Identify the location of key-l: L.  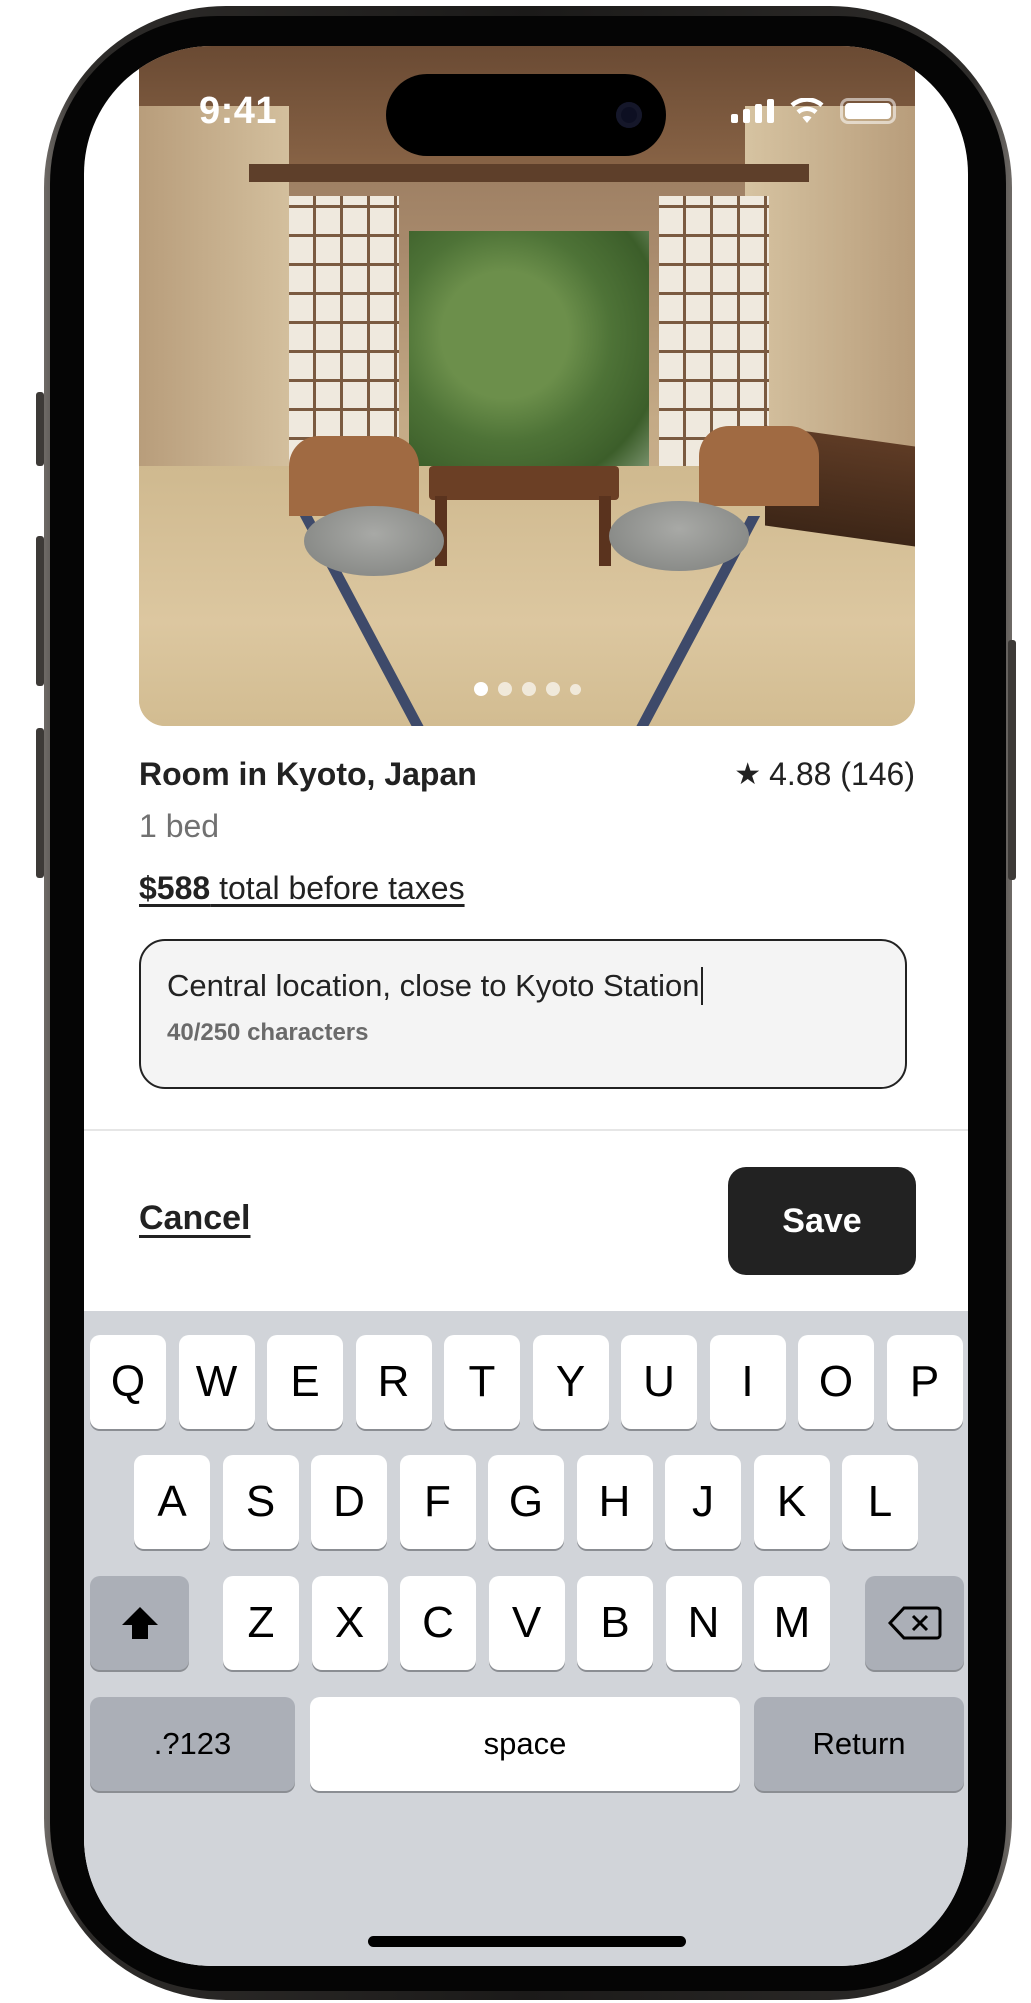
(880, 1502).